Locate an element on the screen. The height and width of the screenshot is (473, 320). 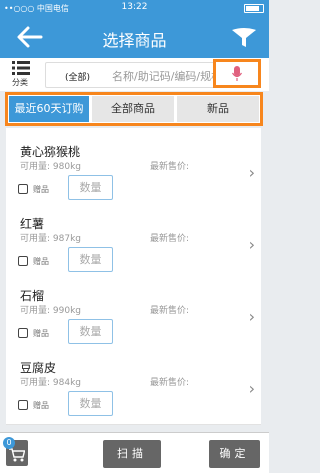
list-item: 红薯 可用量: 987kg 最新售价: › 赠品 数量 is located at coordinates (133, 240).